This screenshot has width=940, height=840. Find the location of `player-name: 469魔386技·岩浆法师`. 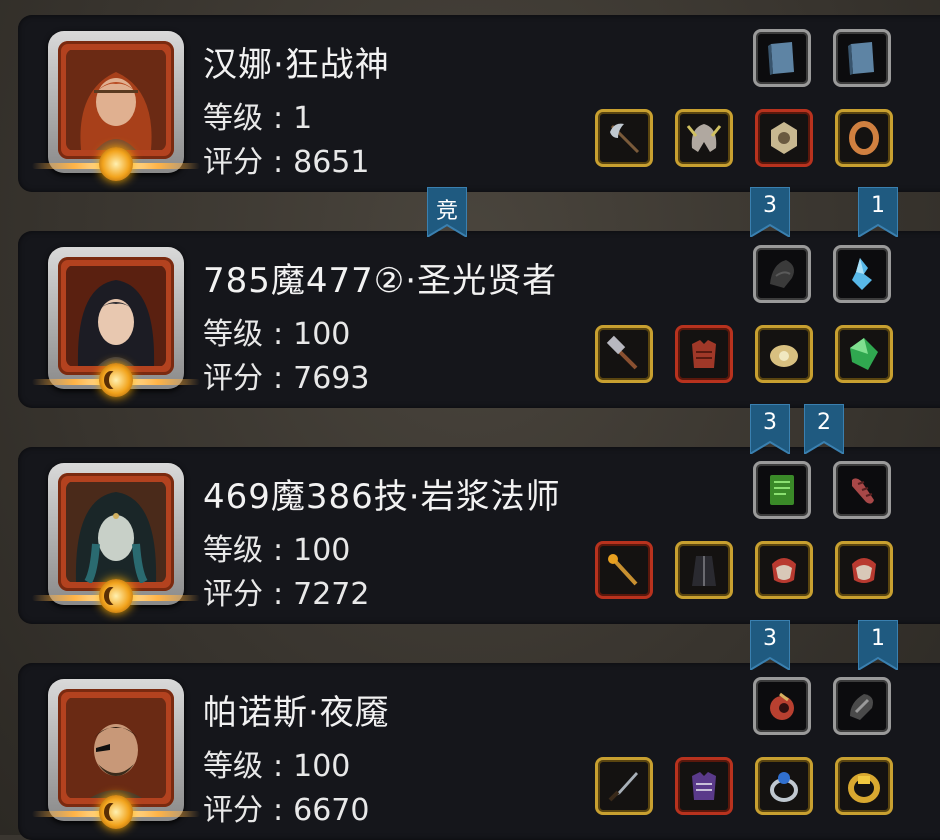

player-name: 469魔386技·岩浆法师 is located at coordinates (382, 497).